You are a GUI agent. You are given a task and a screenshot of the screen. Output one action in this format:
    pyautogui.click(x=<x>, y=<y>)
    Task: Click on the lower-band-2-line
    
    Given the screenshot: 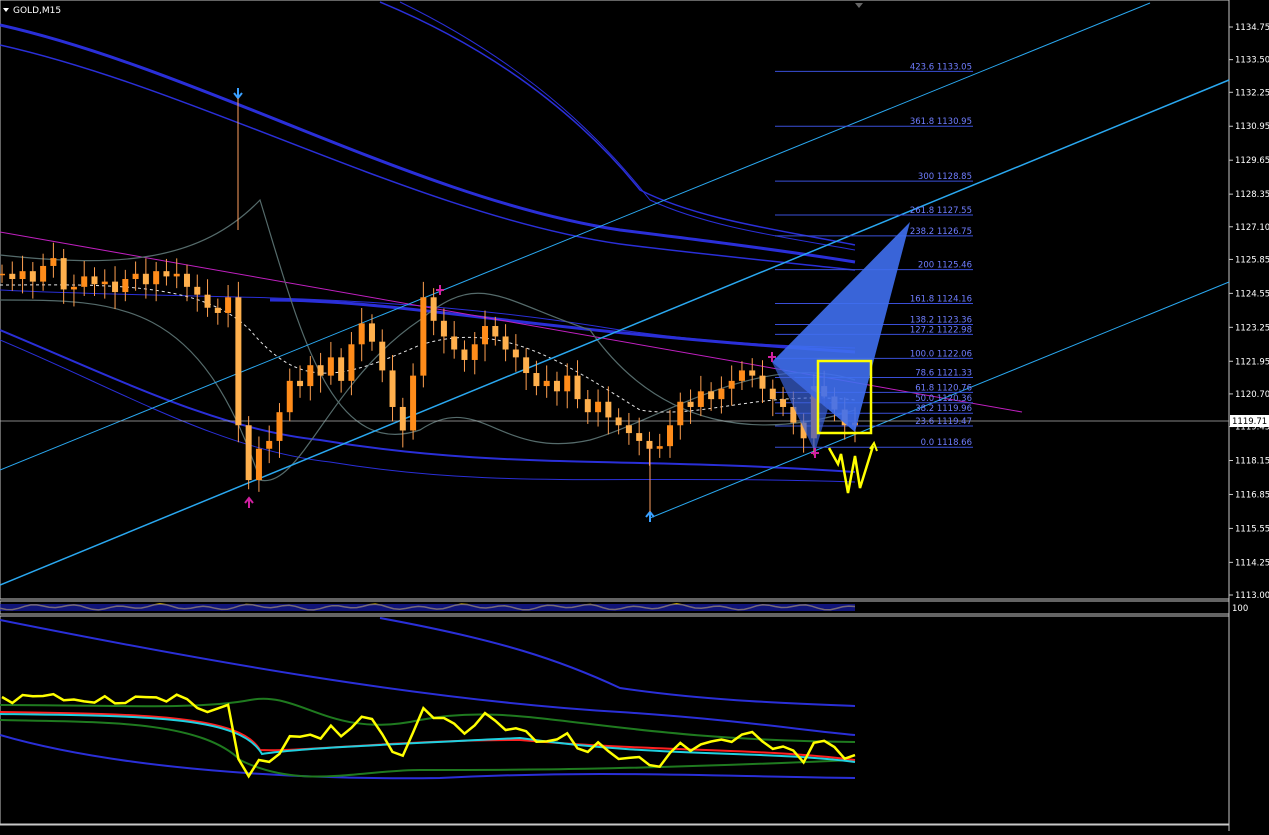 What is the action you would take?
    pyautogui.click(x=428, y=411)
    